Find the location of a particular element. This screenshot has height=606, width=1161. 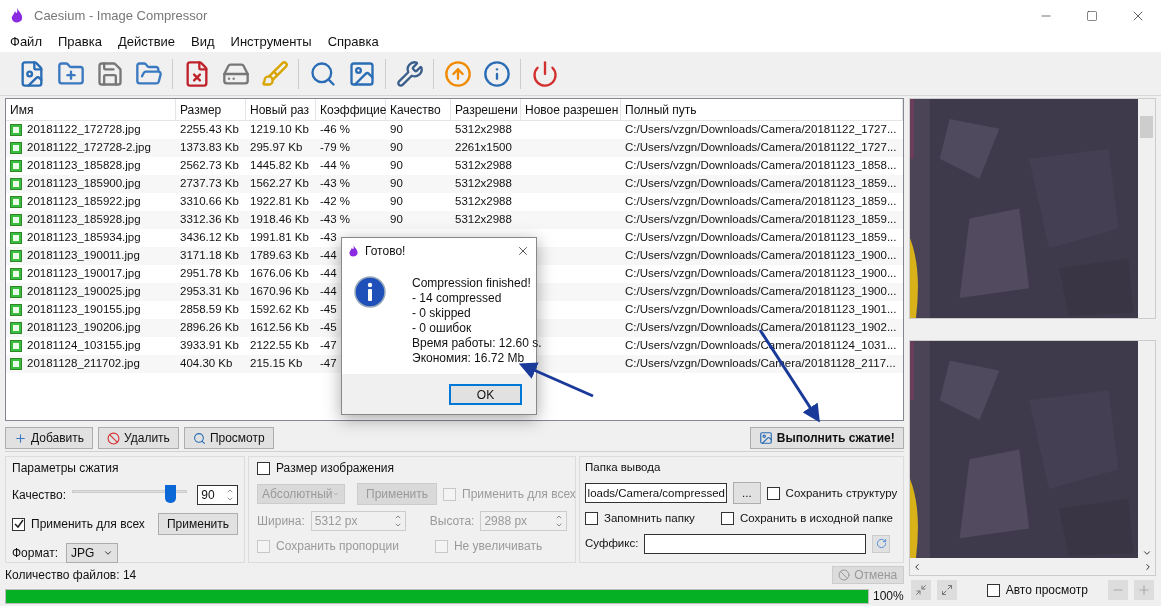

checkbox-label: Применить для всех is located at coordinates (519, 494).